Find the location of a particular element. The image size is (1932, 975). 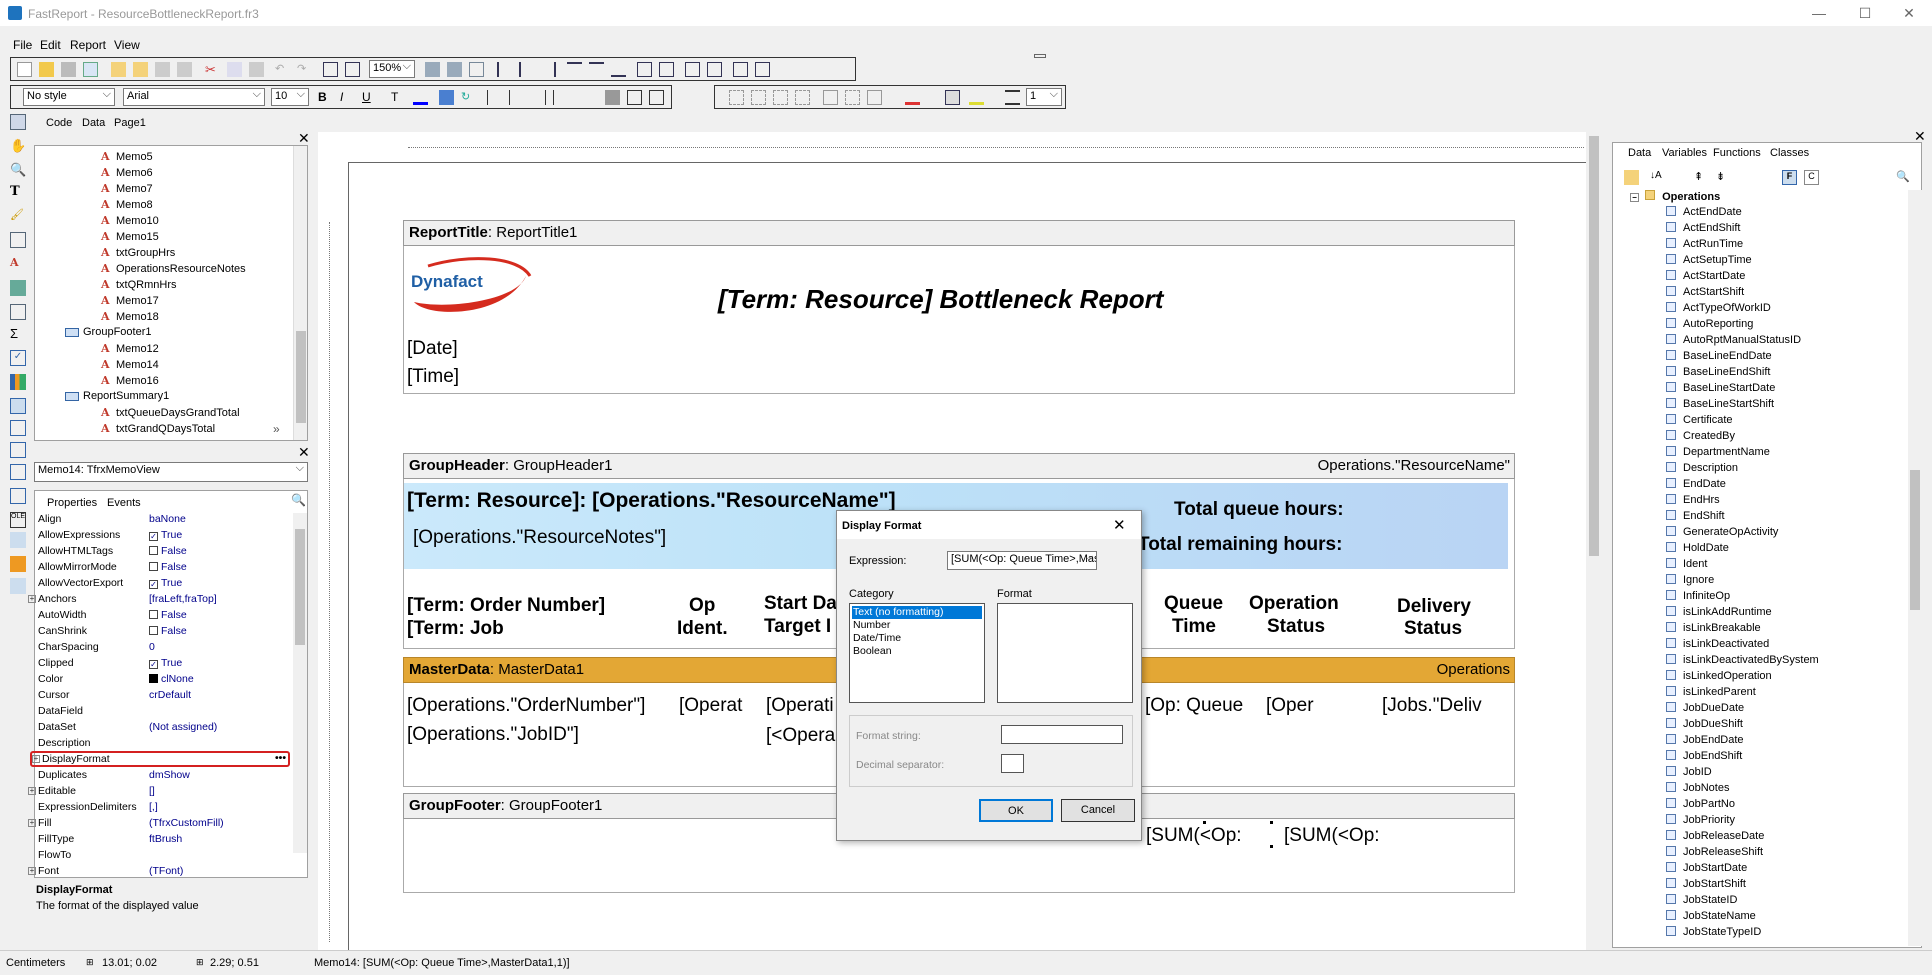

property-row: AllowVectorExport ✓ True is located at coordinates (134, 583).